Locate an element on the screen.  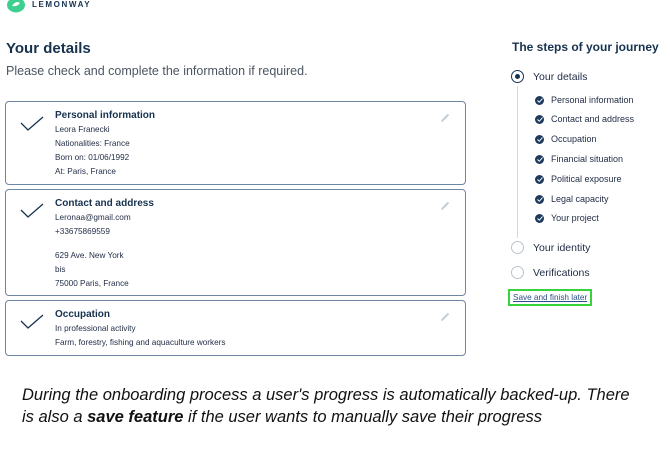
sub-step-political-exposure: Political exposure is located at coordinates (578, 179).